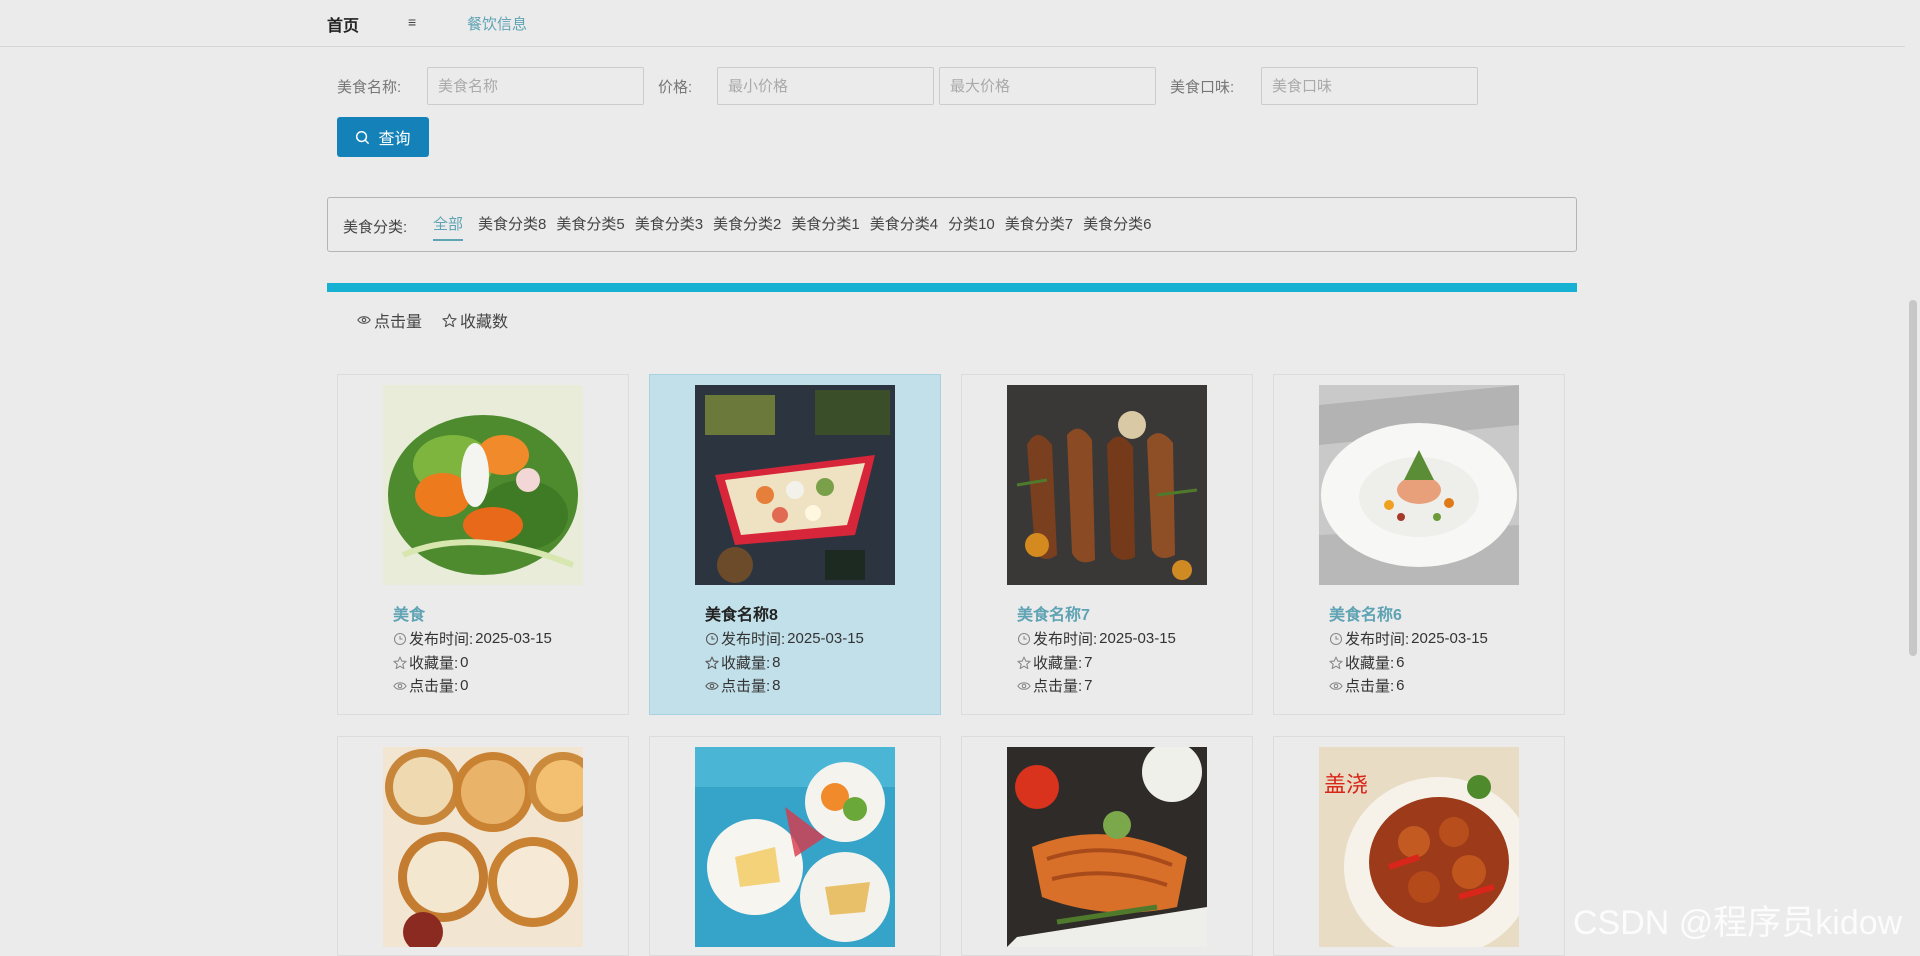 The width and height of the screenshot is (1920, 956). Describe the element at coordinates (675, 87) in the screenshot. I see `price-label: 价格:` at that location.